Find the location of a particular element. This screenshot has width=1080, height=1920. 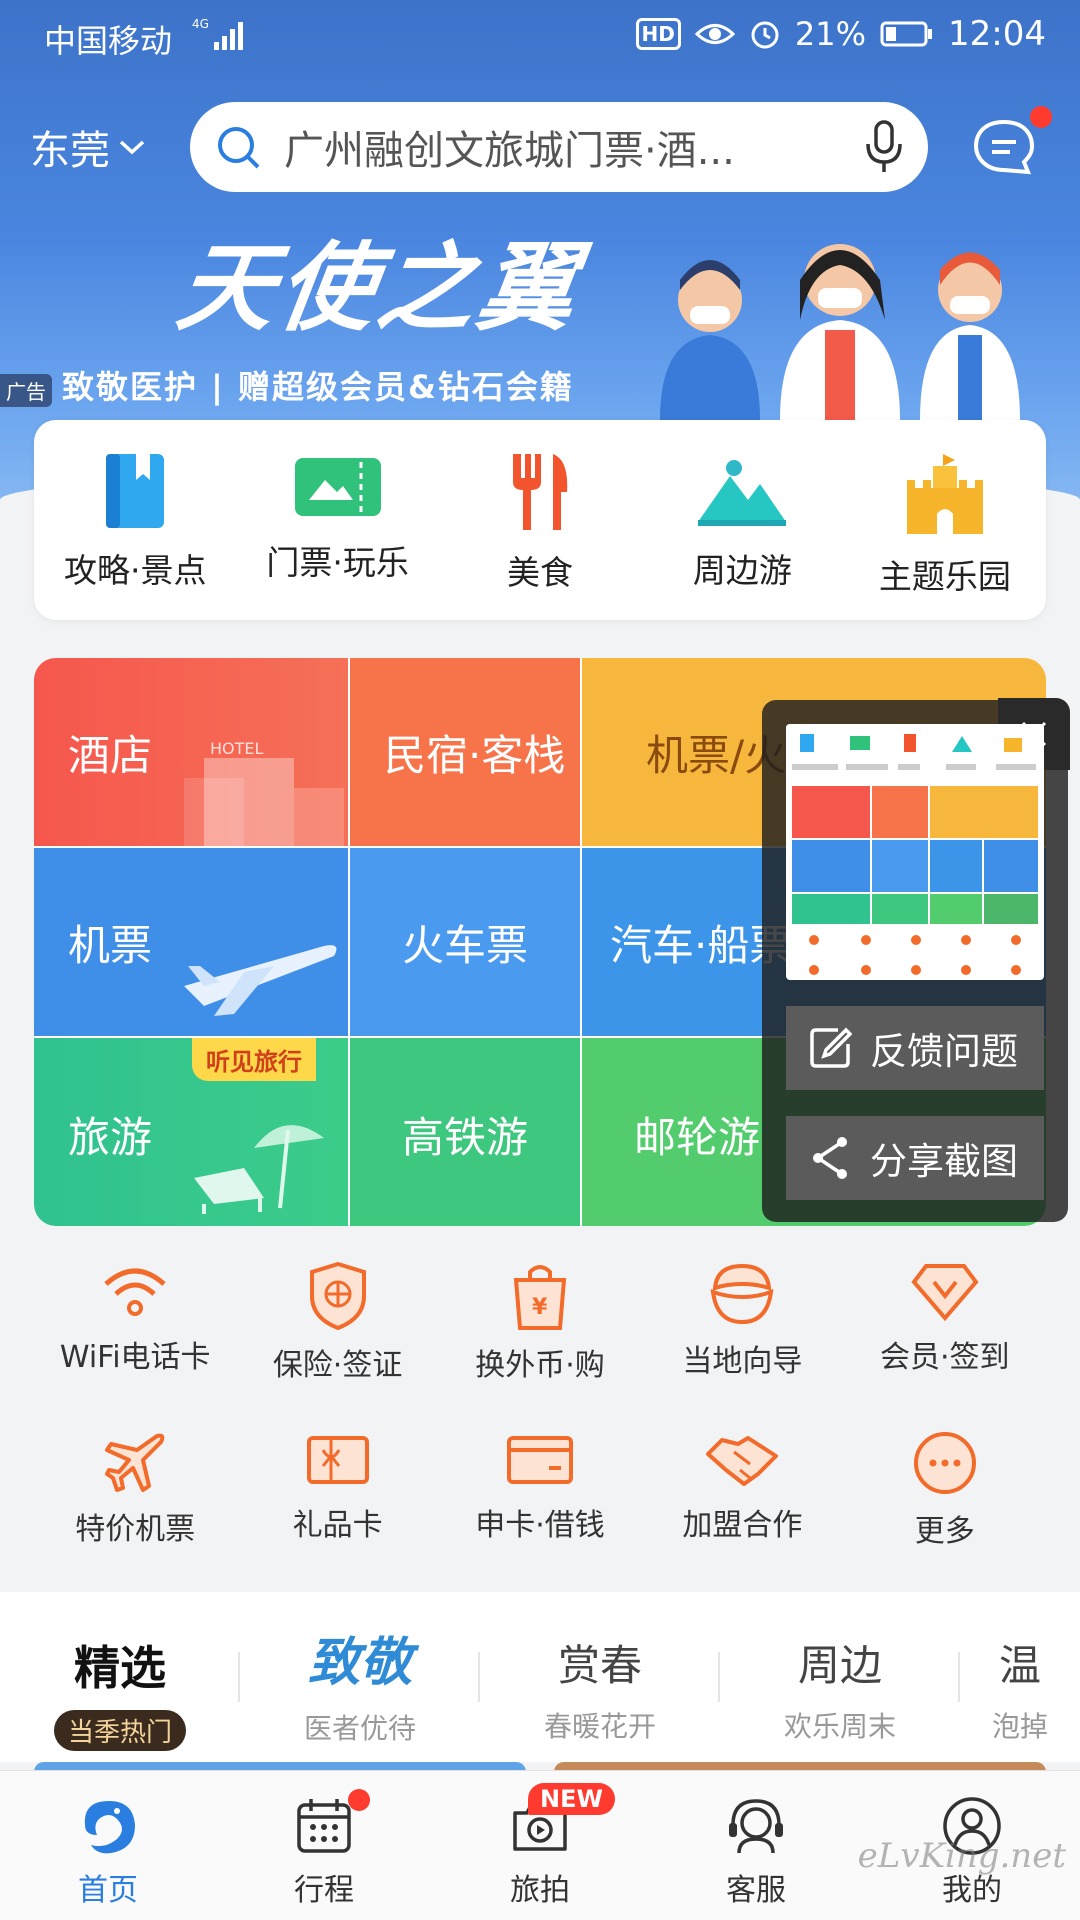

tab-subtitle: 春暖花开 is located at coordinates (599, 1726).